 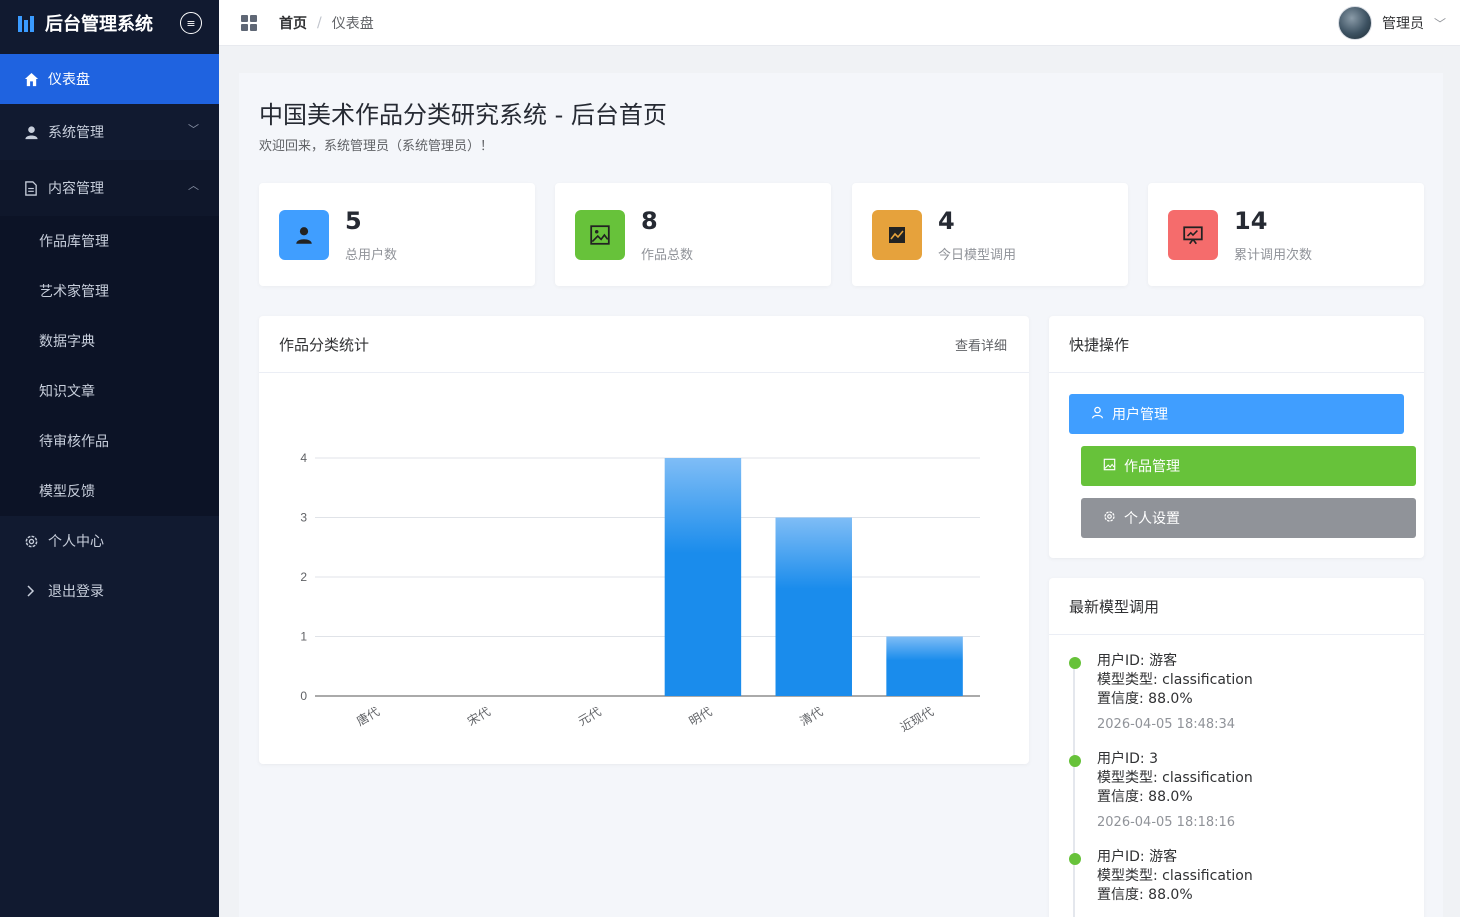 I want to click on category-bar-chart: 0 1 2 3 4 唐代 宋代 元代 明代 清代 近现代, so click(x=640, y=593).